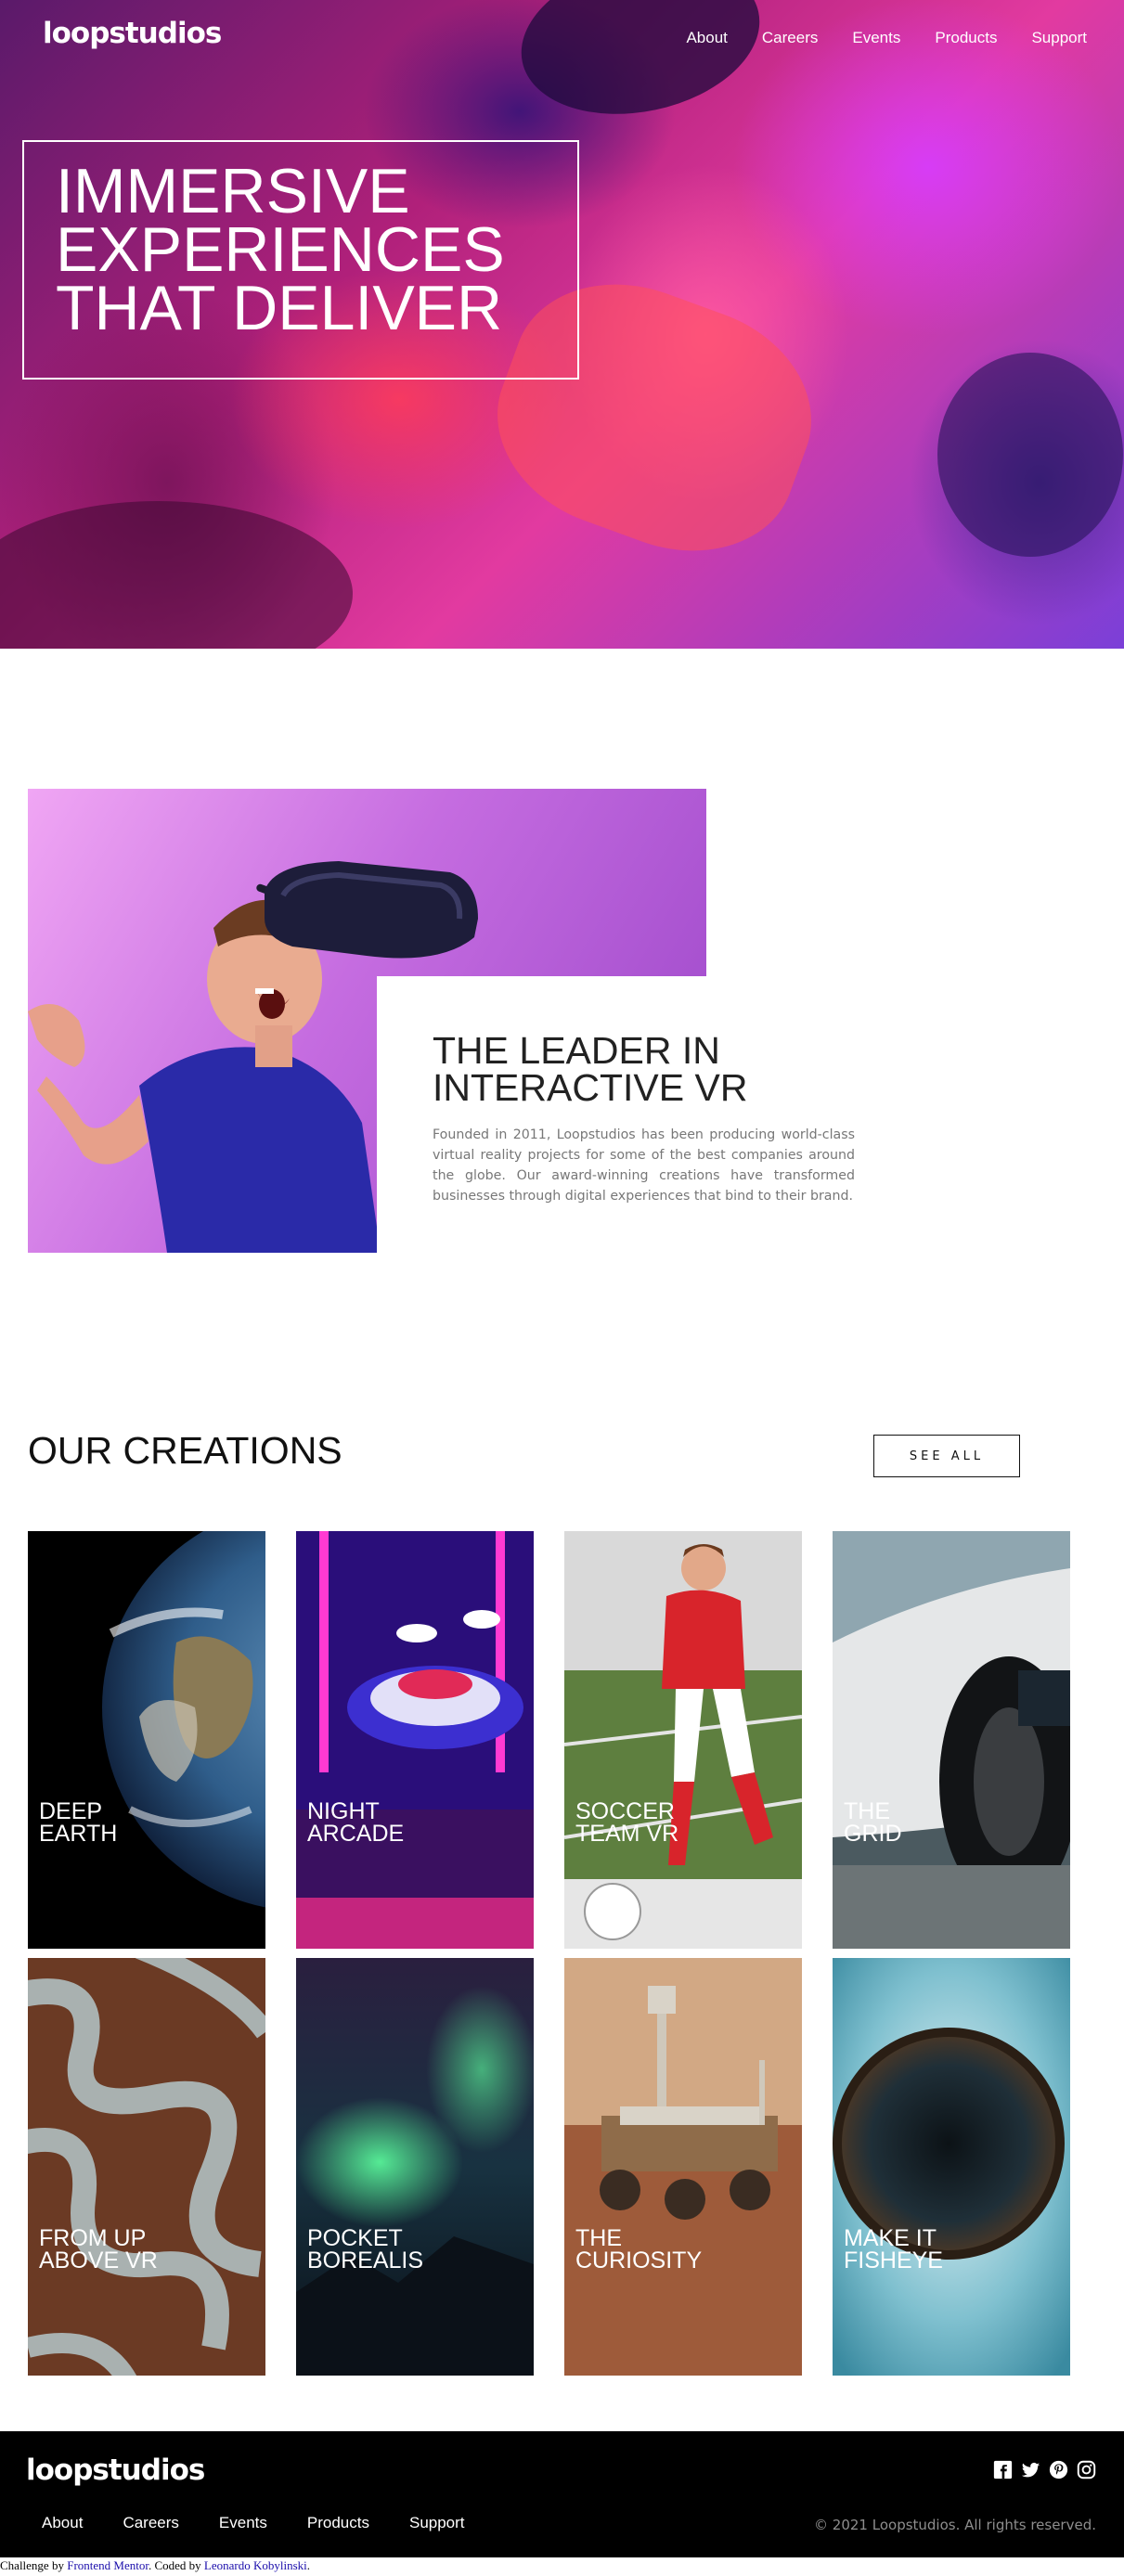  Describe the element at coordinates (71, 1811) in the screenshot. I see `creation-label-line: DEEP` at that location.